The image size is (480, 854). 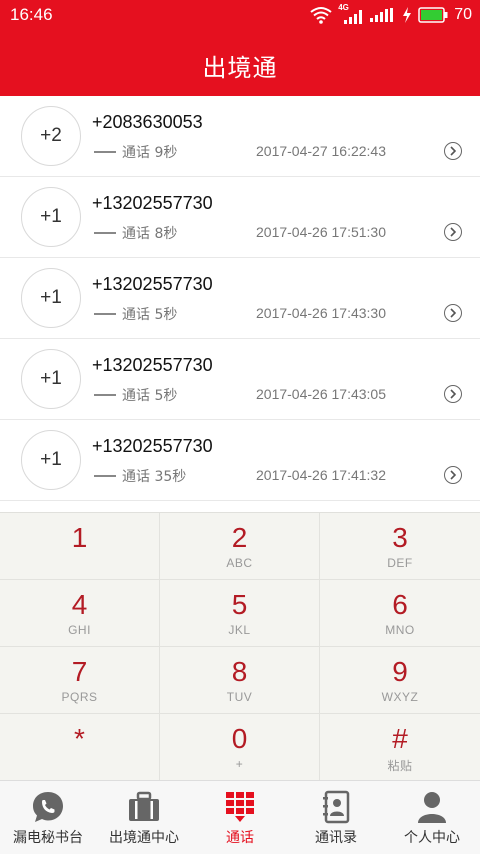 What do you see at coordinates (150, 153) in the screenshot?
I see `call-duration: 通话 9秒` at bounding box center [150, 153].